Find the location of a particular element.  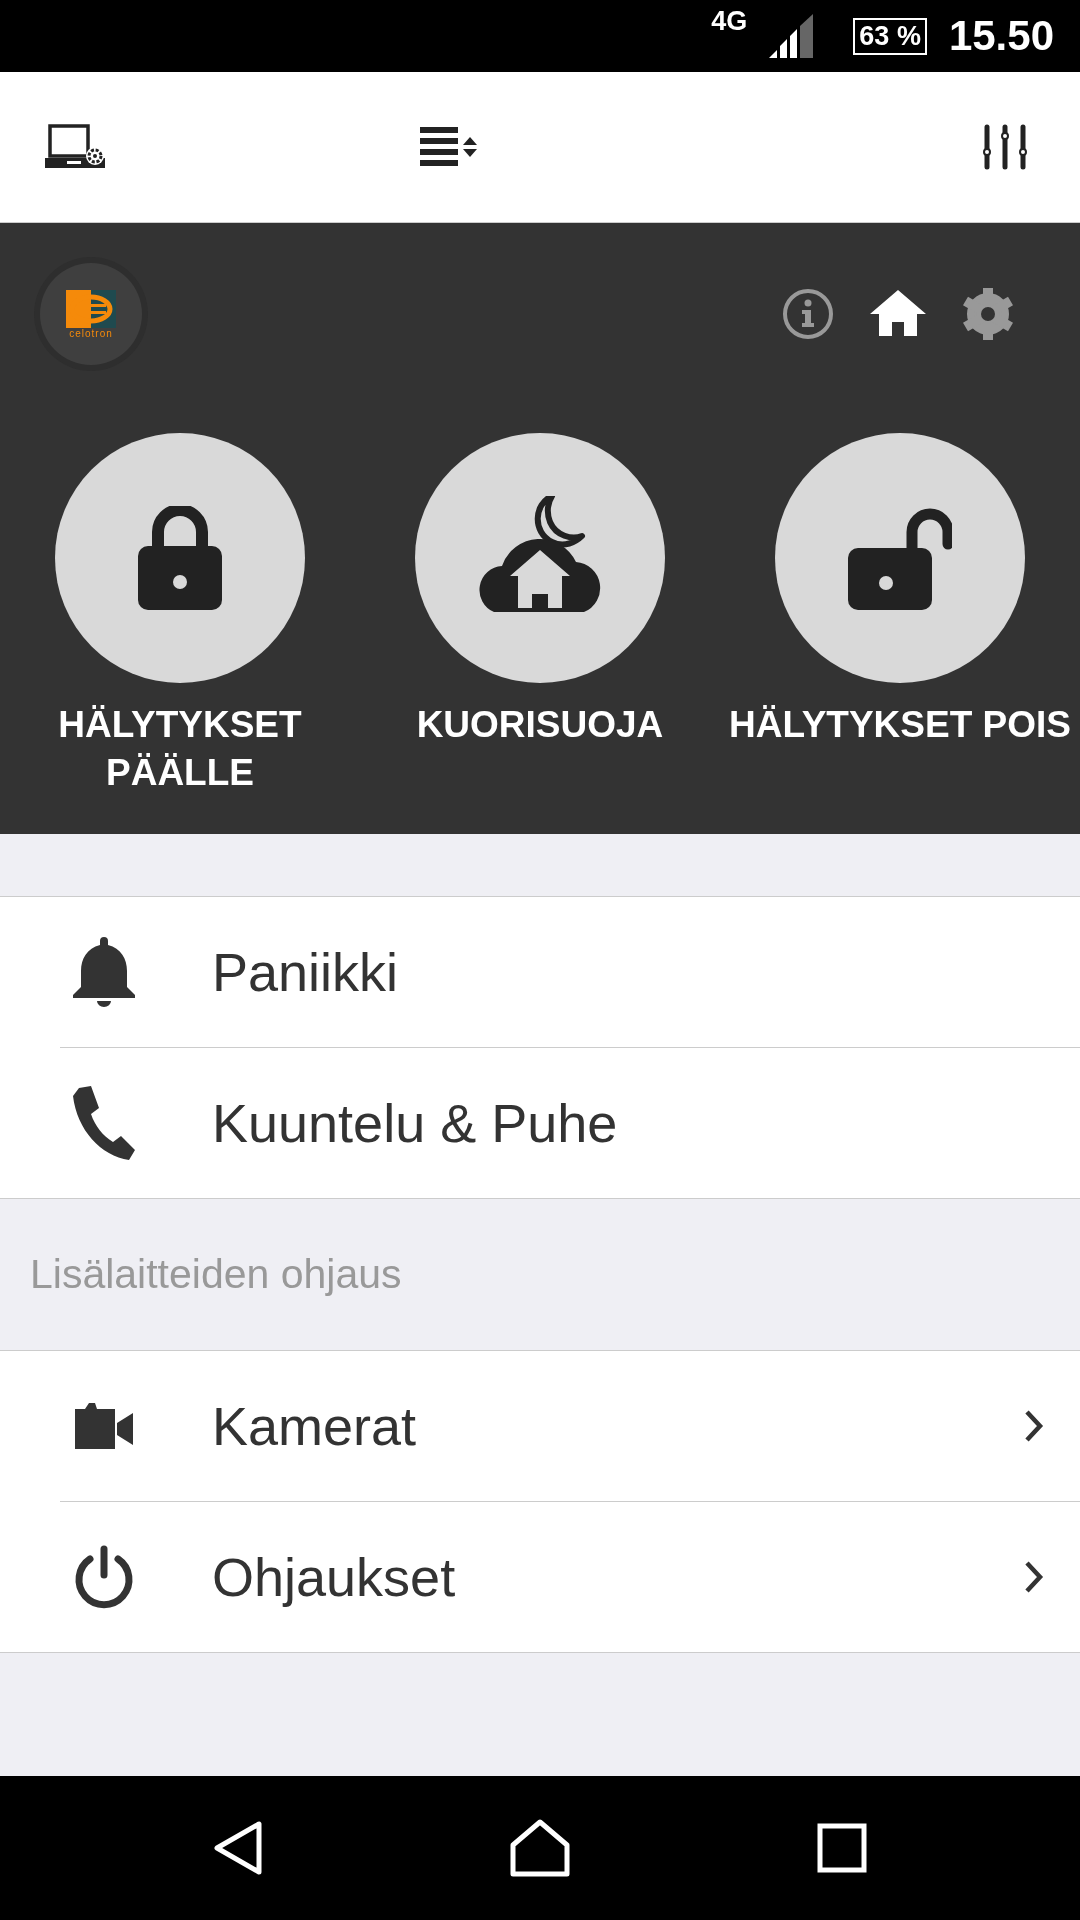

network-type: 4G is located at coordinates (729, 21).